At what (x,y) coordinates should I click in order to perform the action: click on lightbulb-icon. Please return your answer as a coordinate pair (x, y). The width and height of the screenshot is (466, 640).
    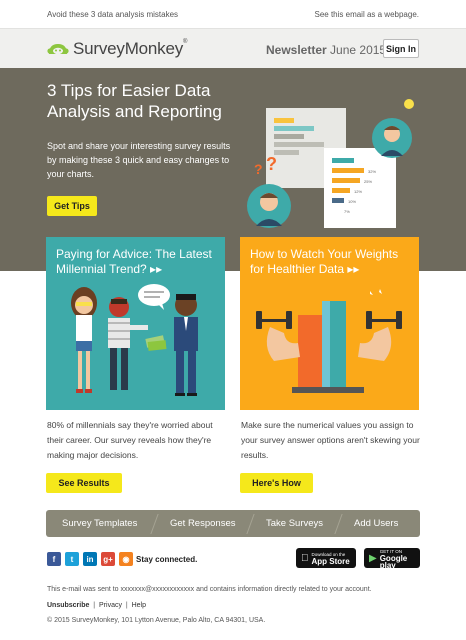
    Looking at the image, I should click on (409, 104).